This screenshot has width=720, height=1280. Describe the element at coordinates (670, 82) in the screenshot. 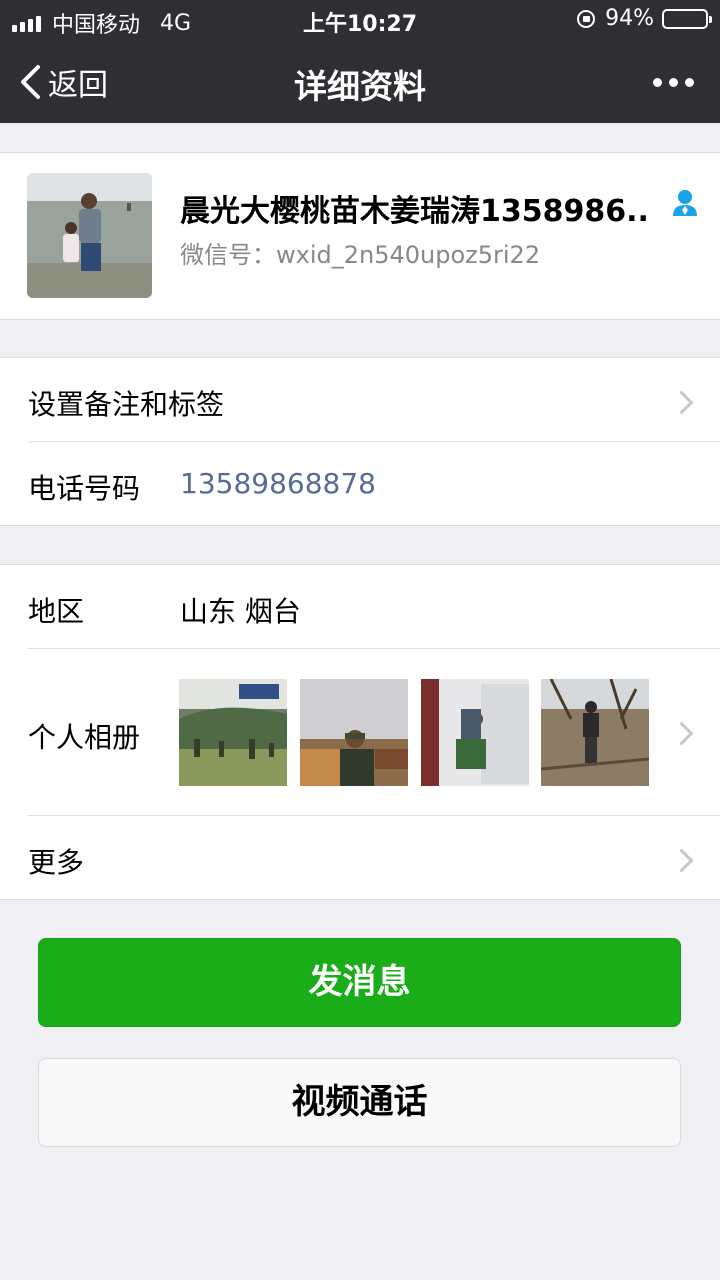

I see `more-dots-icon` at that location.